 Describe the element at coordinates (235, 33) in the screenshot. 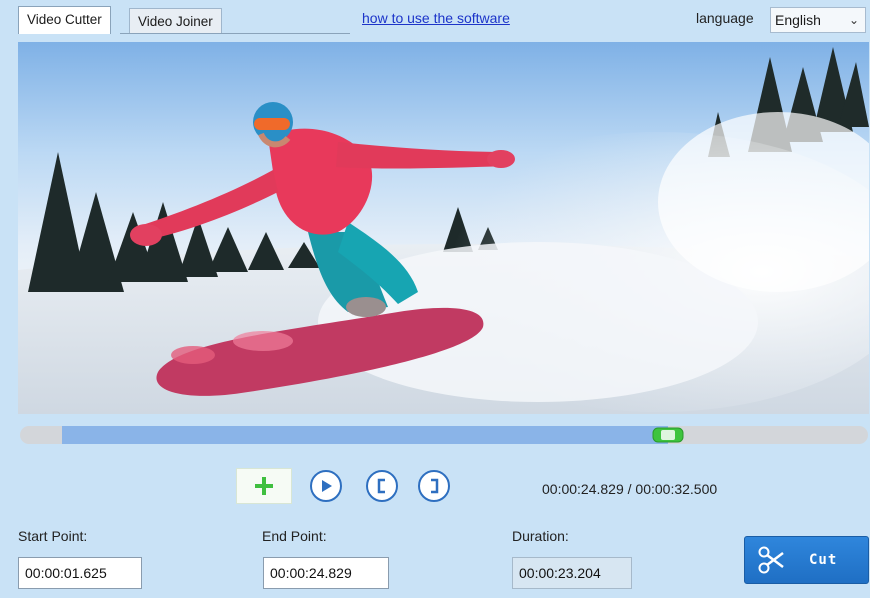

I see `tab-divider` at that location.